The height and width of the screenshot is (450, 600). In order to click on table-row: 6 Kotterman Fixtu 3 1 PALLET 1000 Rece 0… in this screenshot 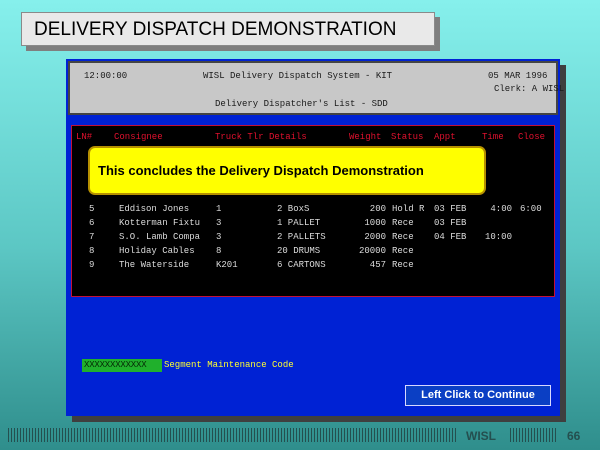, I will do `click(313, 224)`.